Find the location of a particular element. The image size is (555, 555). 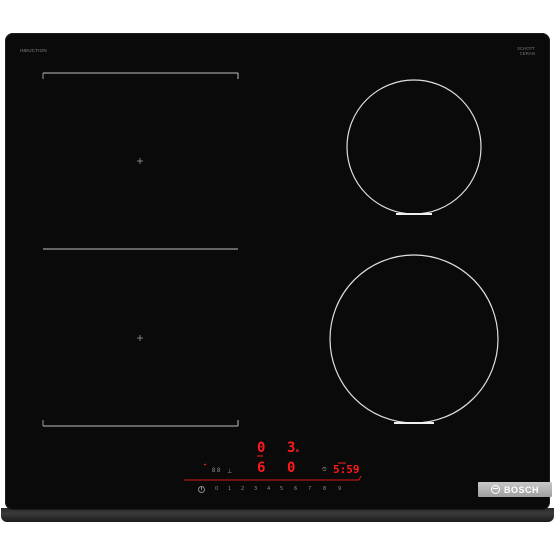

flex-indicator: 8 8 is located at coordinates (216, 471).